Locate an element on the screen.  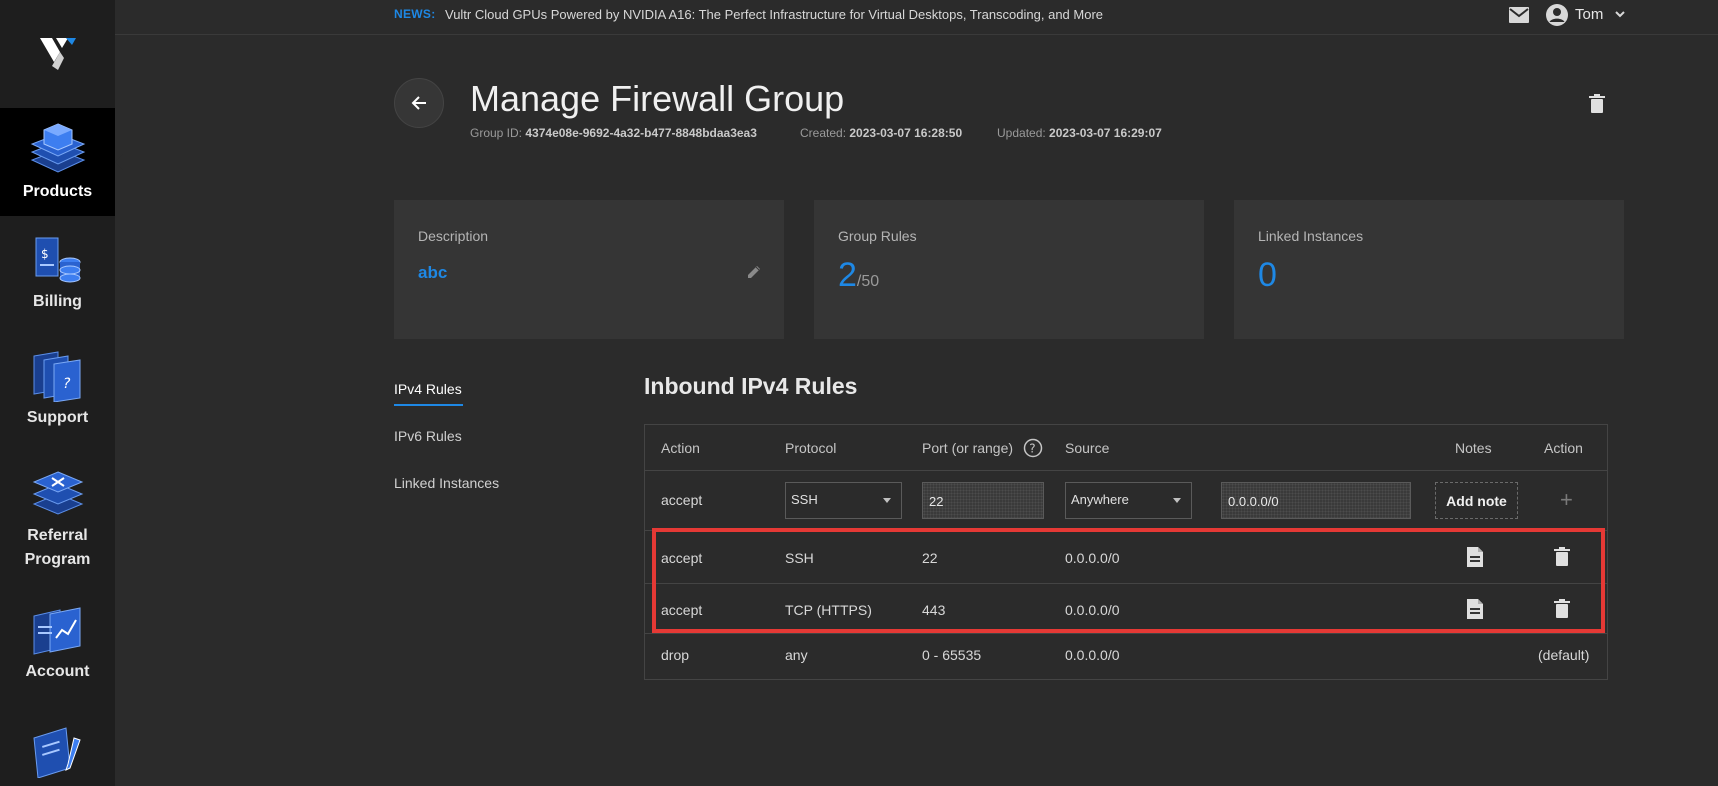
default-rule-row: drop any 0 - 65535 0.0.0.0/0 (default) is located at coordinates (1126, 656).